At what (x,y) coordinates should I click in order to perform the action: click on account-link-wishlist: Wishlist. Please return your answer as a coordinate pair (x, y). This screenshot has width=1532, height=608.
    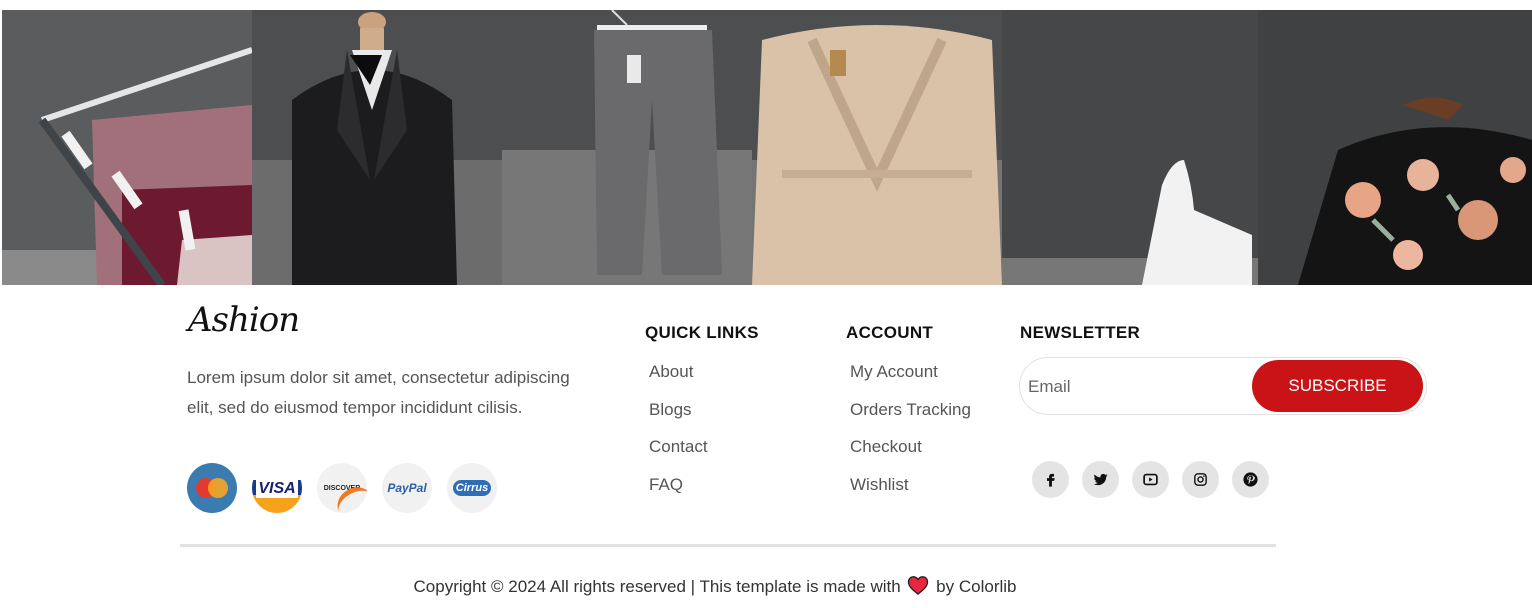
    Looking at the image, I should click on (910, 494).